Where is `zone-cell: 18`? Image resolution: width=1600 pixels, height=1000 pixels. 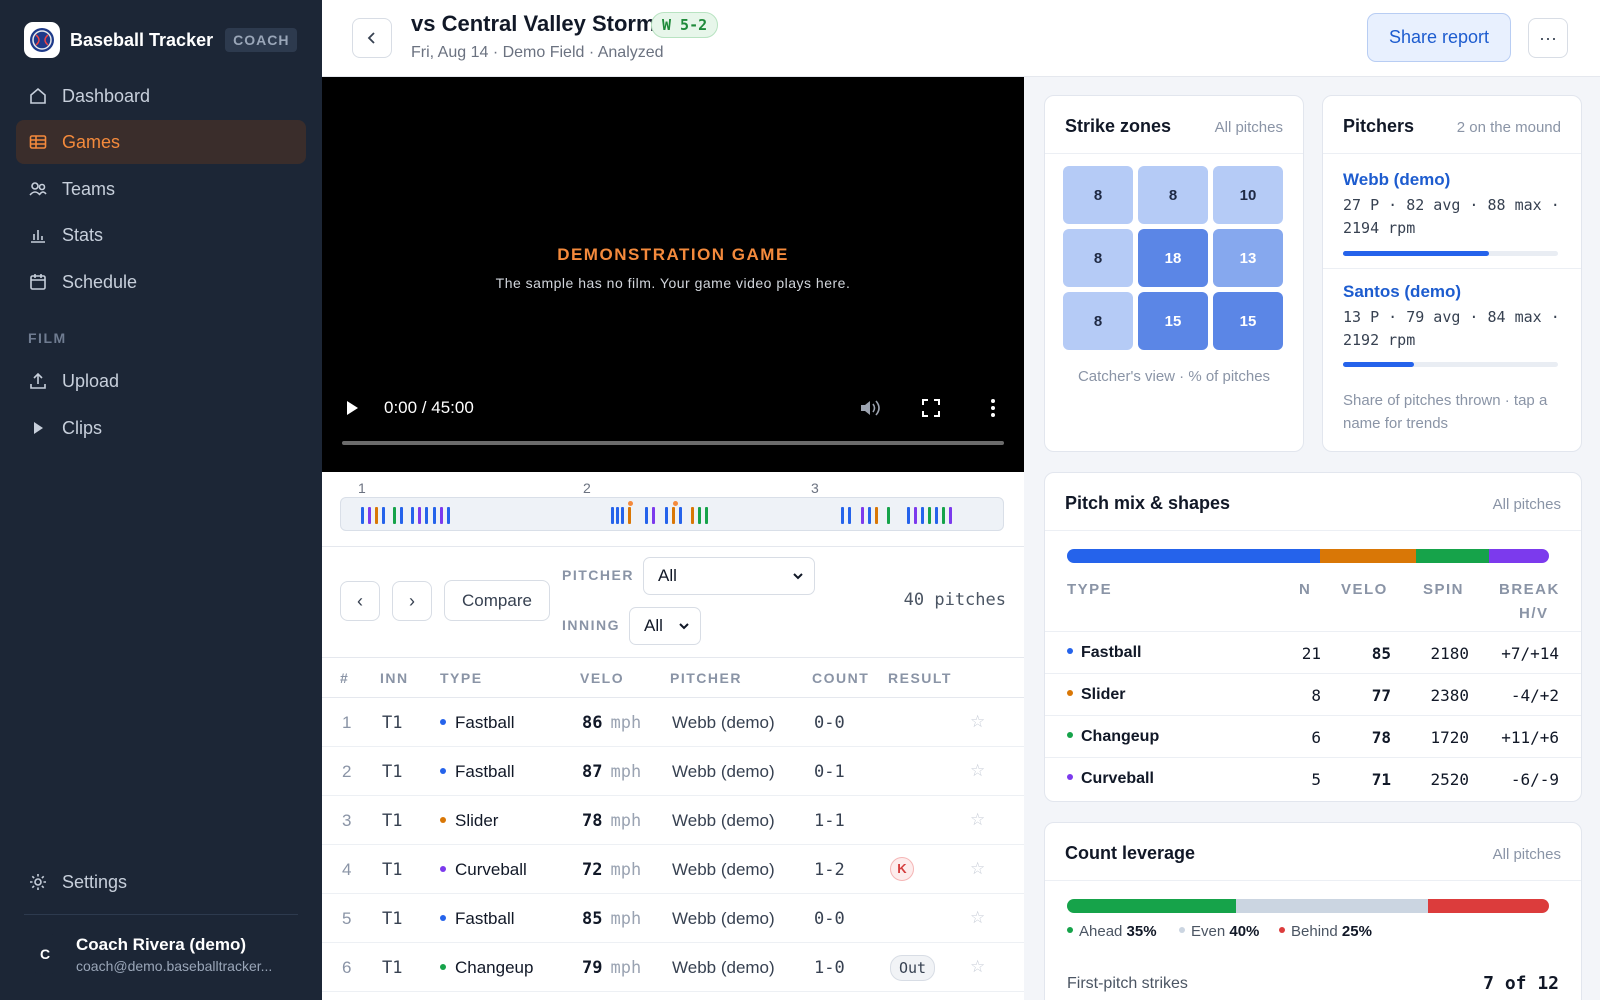 zone-cell: 18 is located at coordinates (1173, 258).